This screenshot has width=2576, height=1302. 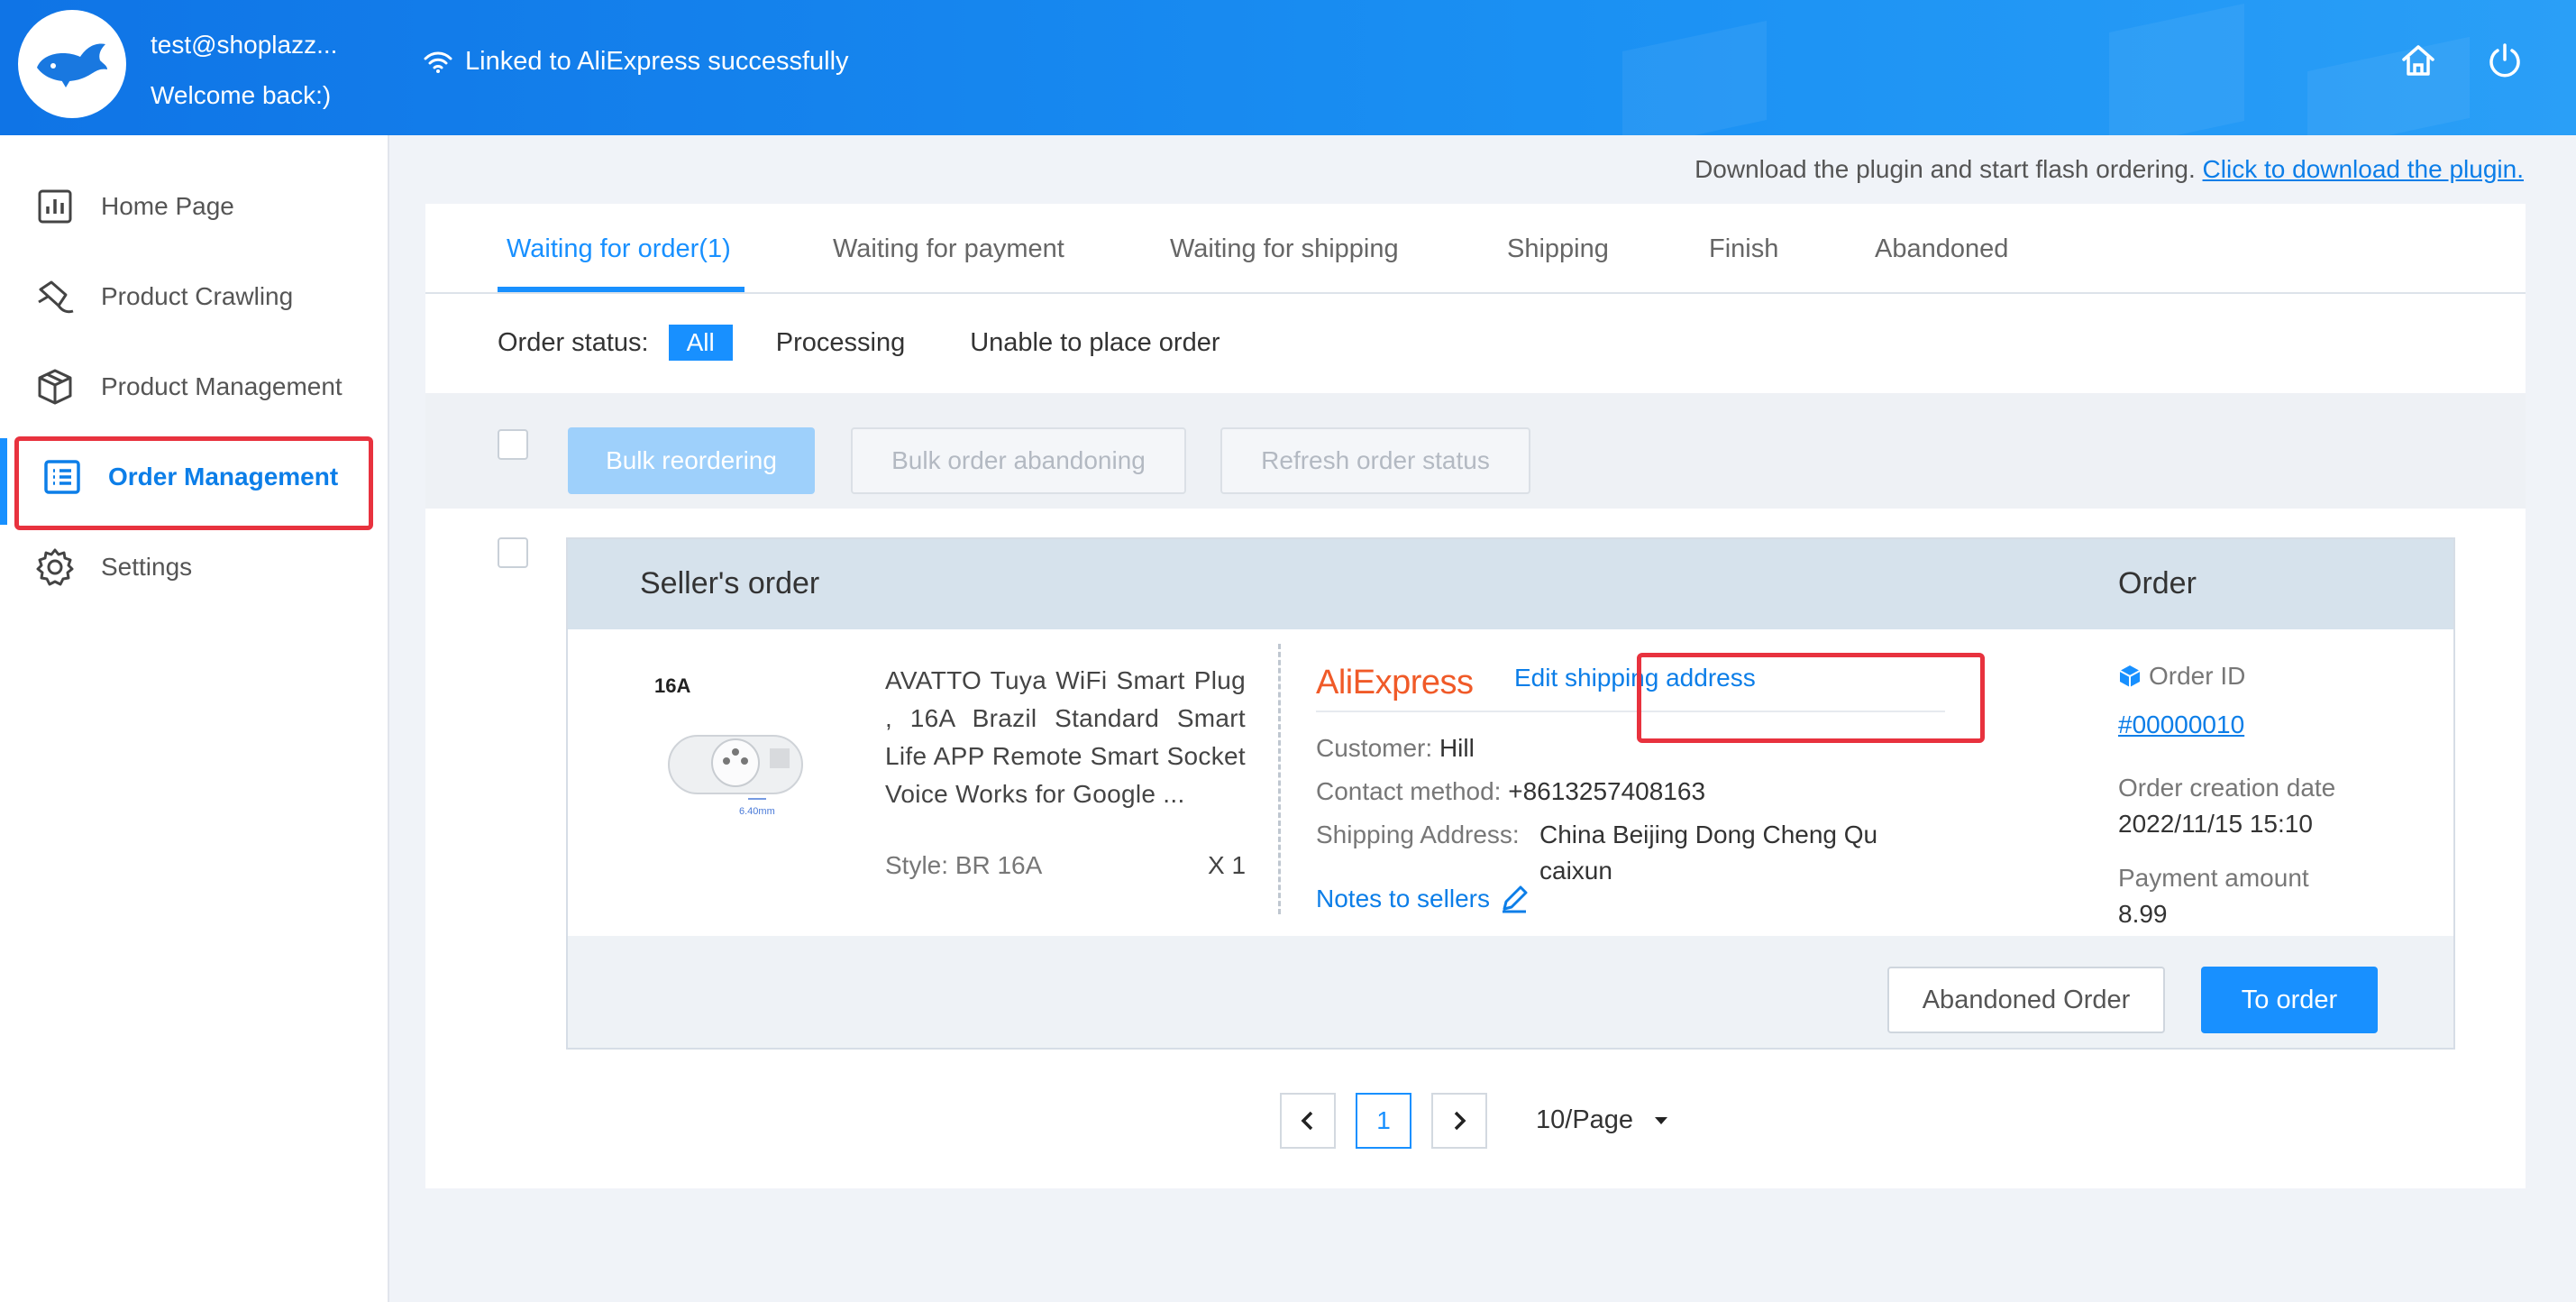 I want to click on sidebar-item-product-crawling: Product Crawling, so click(x=194, y=296).